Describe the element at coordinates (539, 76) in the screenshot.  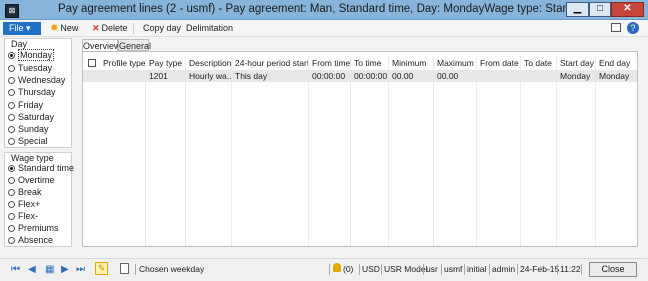
I see `cell-to-date` at that location.